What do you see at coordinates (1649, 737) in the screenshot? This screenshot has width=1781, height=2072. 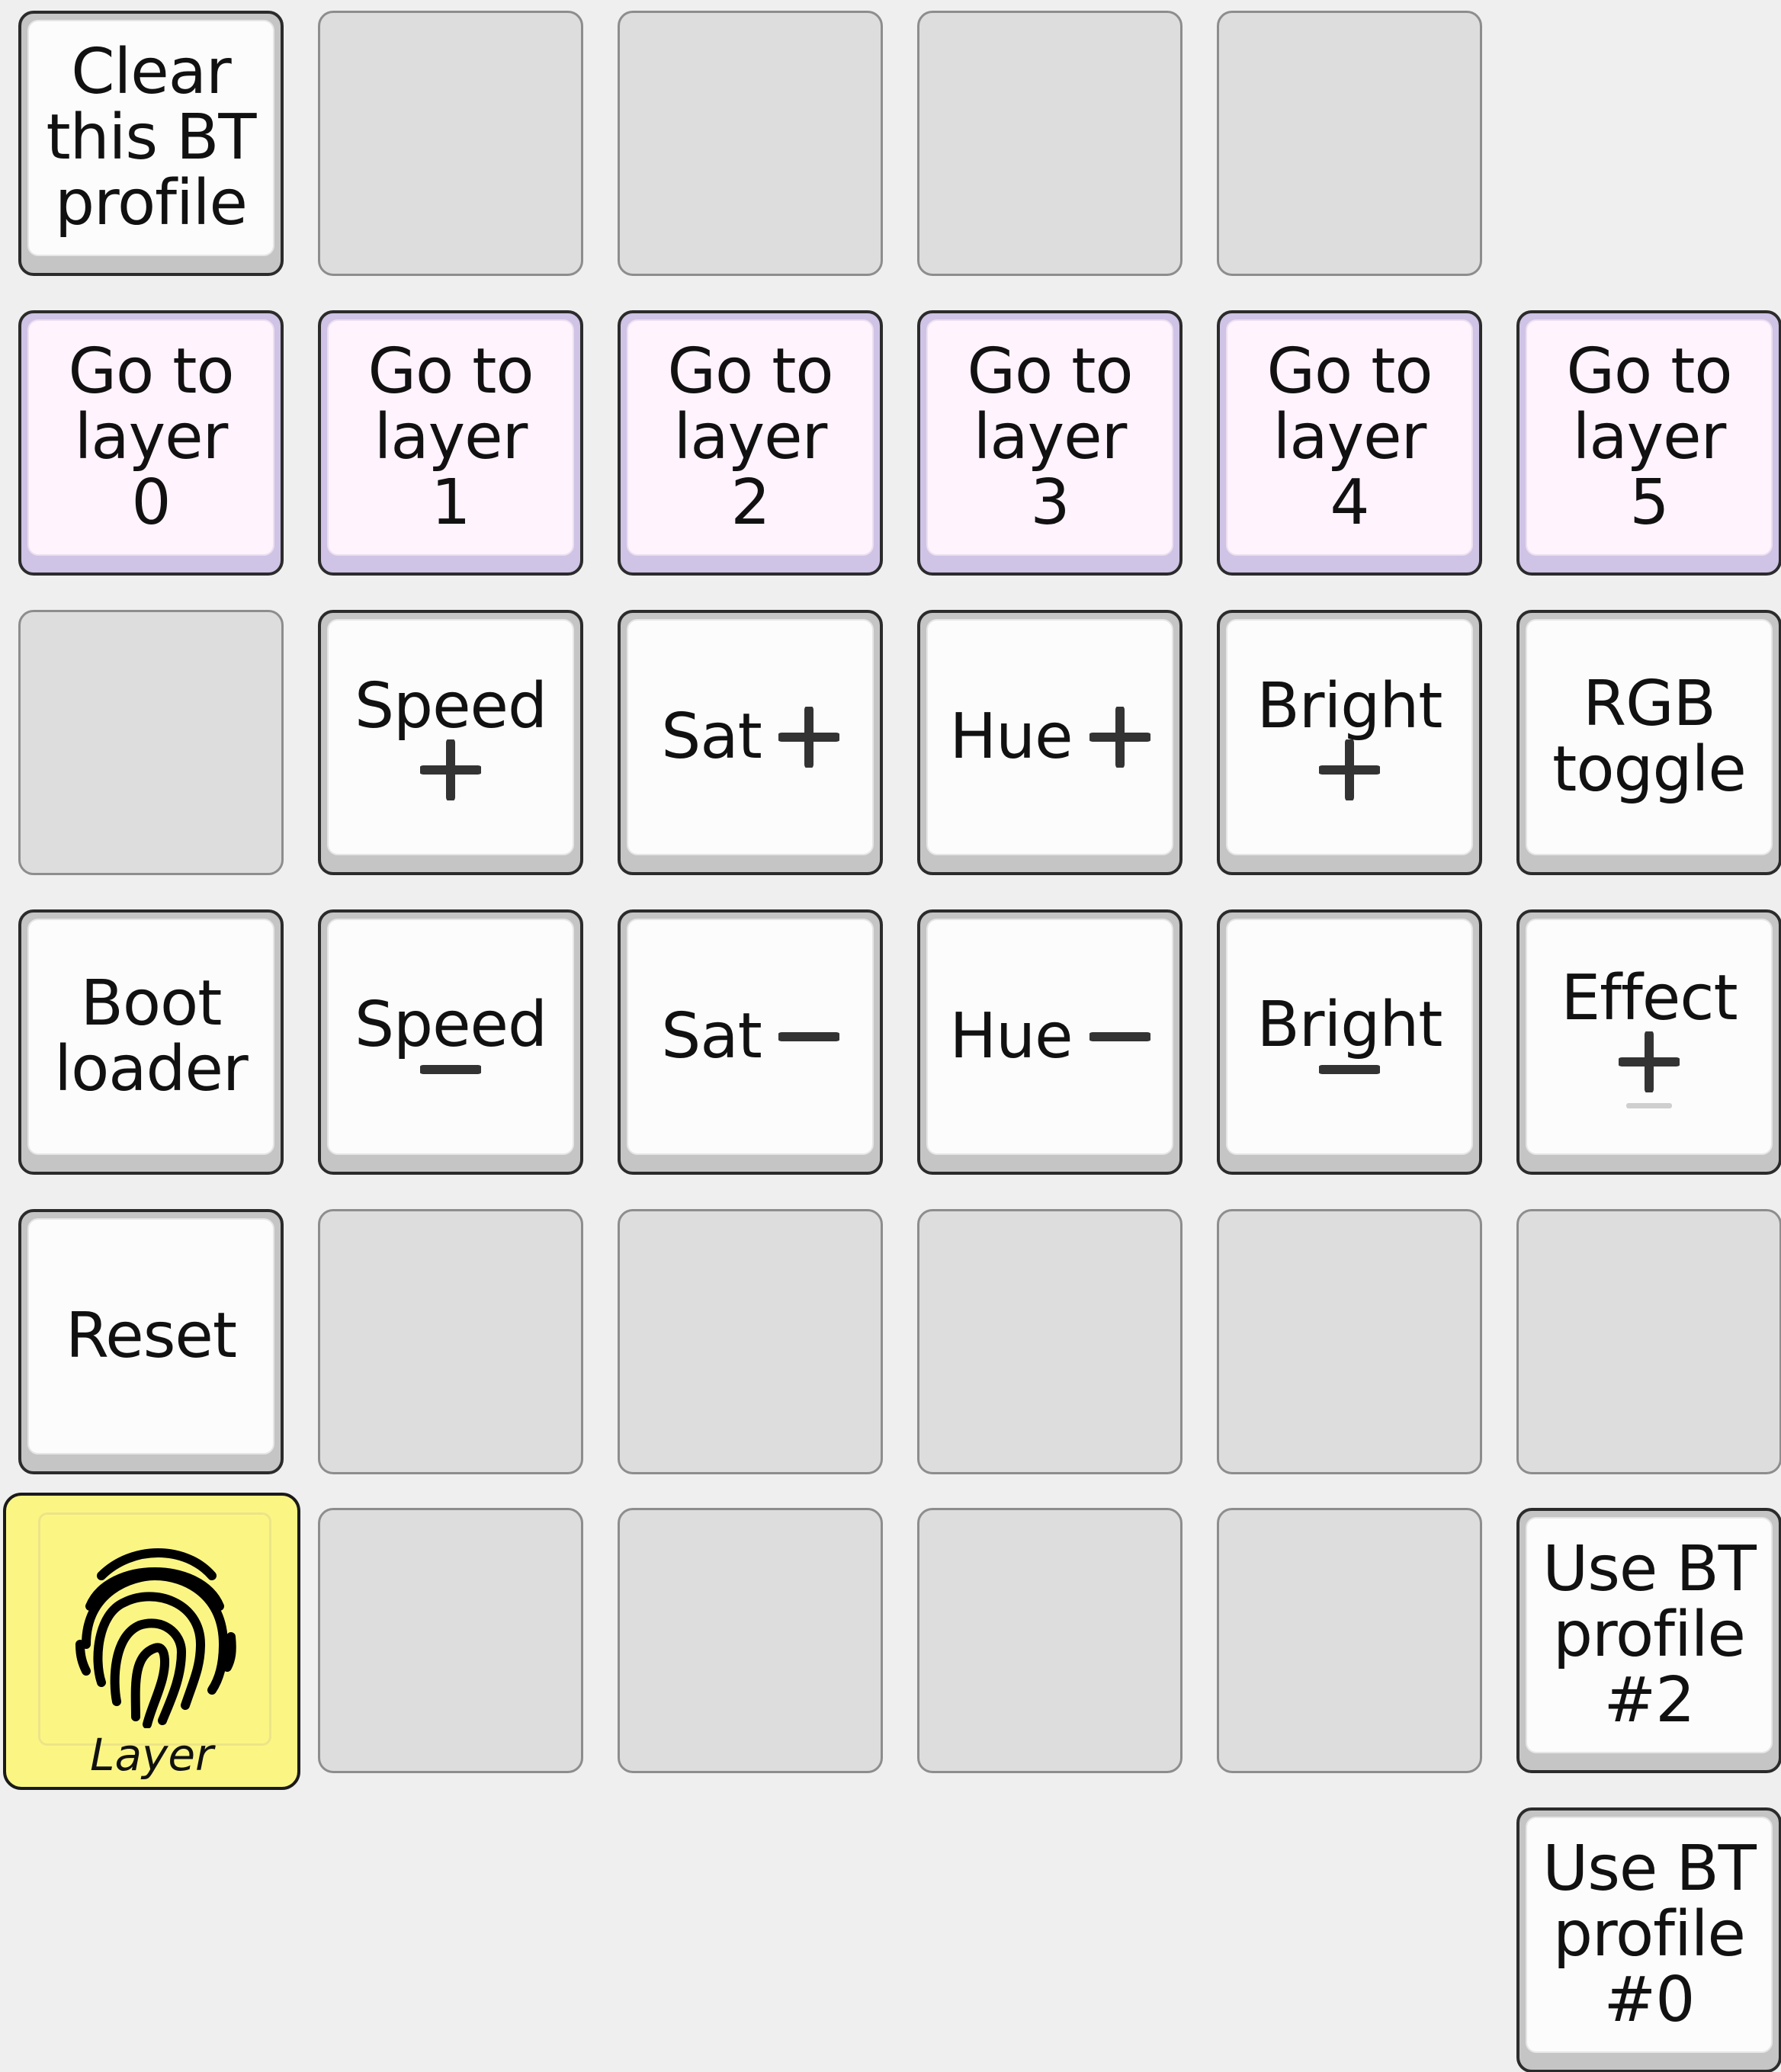 I see `key-label: RGB toggle` at bounding box center [1649, 737].